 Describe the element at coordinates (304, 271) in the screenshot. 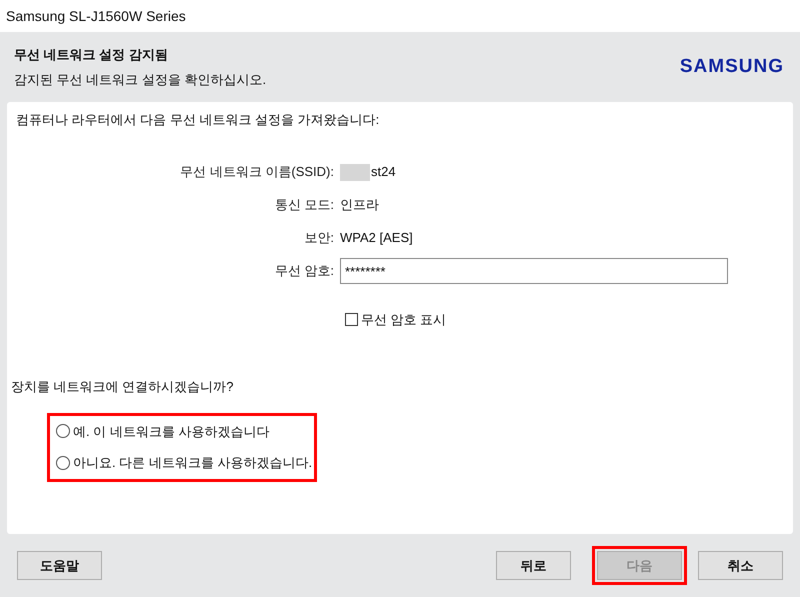

I see `field-label: 무선 암호:` at that location.